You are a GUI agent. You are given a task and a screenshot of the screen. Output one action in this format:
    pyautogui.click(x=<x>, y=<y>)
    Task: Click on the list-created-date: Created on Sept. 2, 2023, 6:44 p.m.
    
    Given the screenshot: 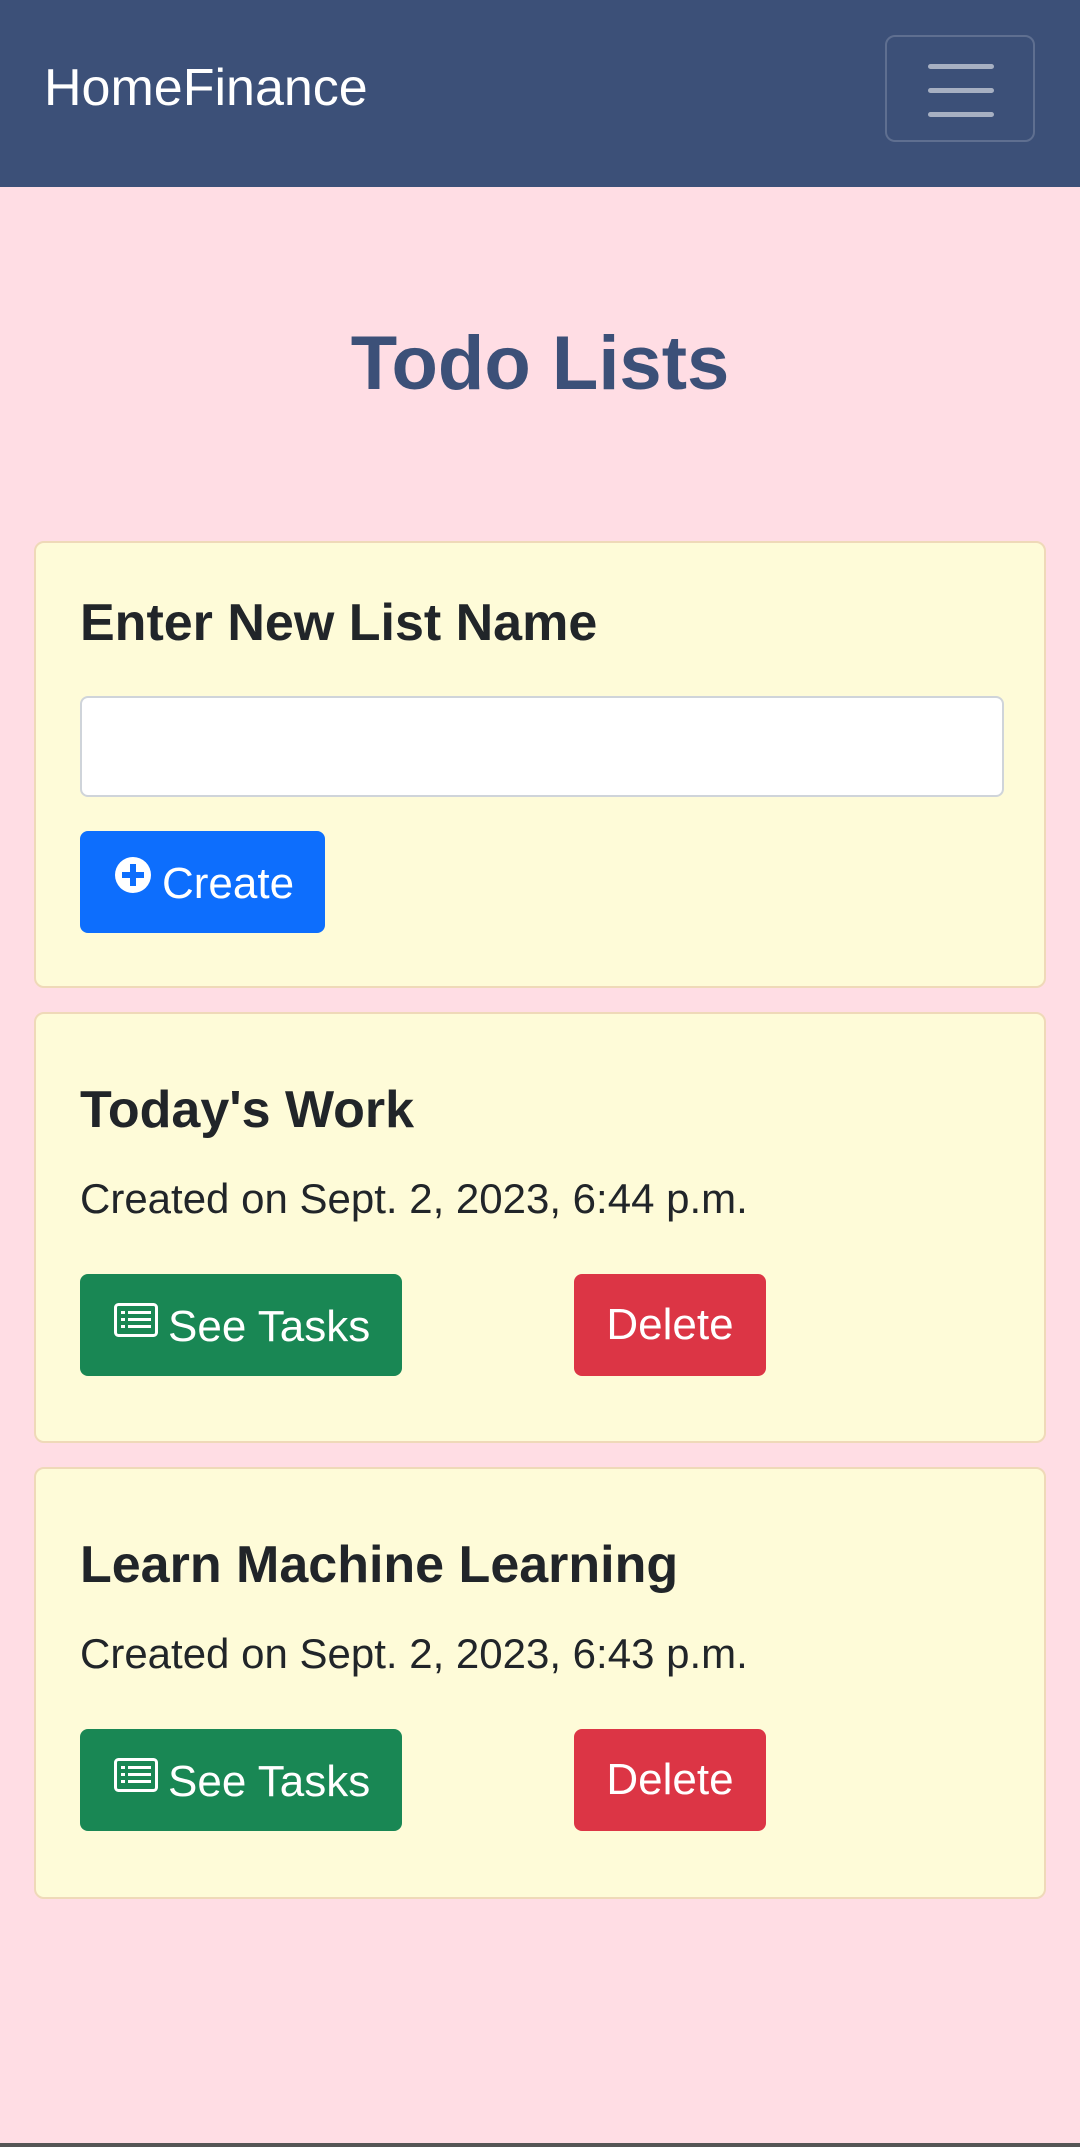 What is the action you would take?
    pyautogui.click(x=414, y=1198)
    